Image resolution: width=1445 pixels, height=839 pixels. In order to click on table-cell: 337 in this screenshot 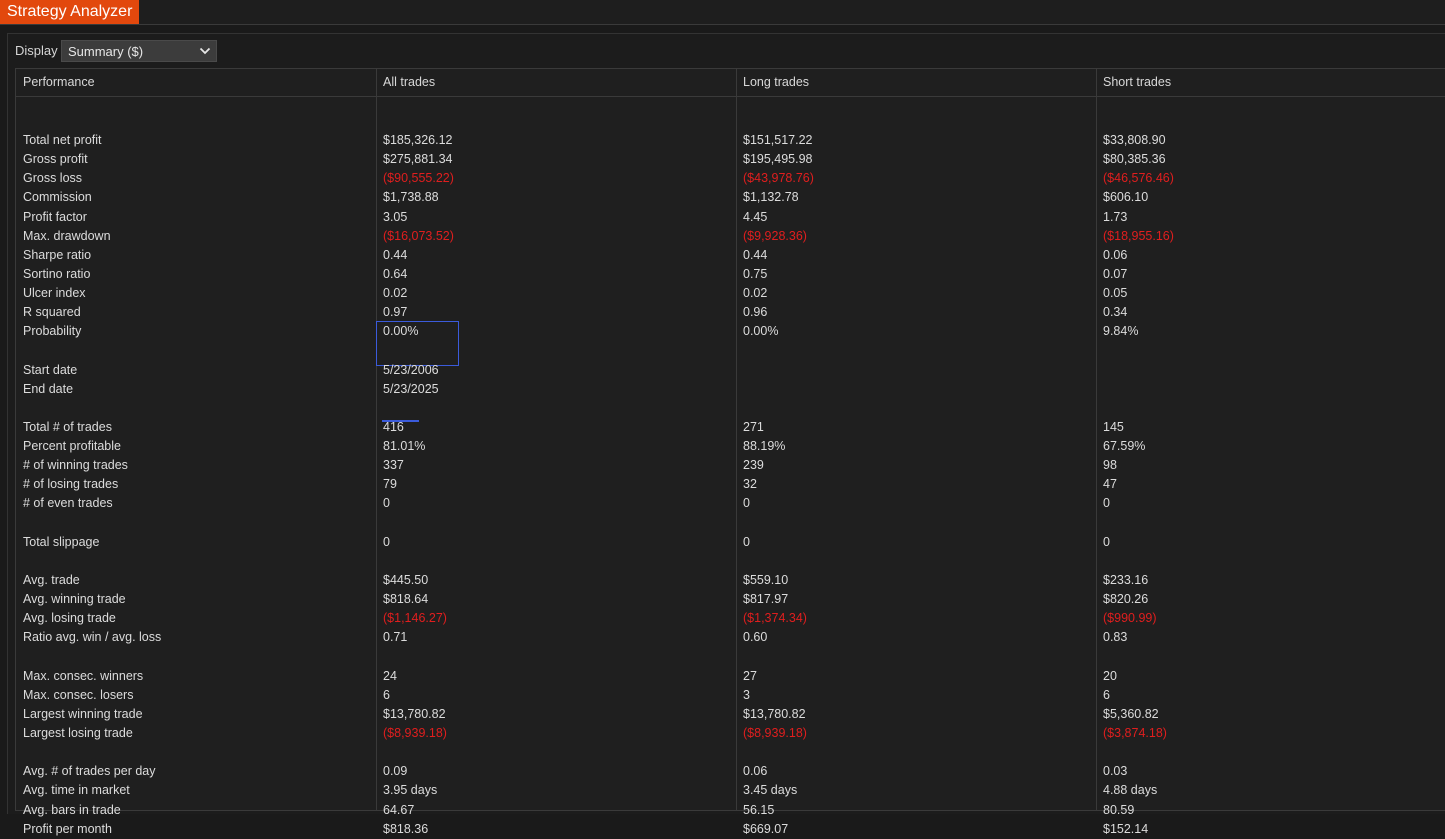, I will do `click(393, 465)`.